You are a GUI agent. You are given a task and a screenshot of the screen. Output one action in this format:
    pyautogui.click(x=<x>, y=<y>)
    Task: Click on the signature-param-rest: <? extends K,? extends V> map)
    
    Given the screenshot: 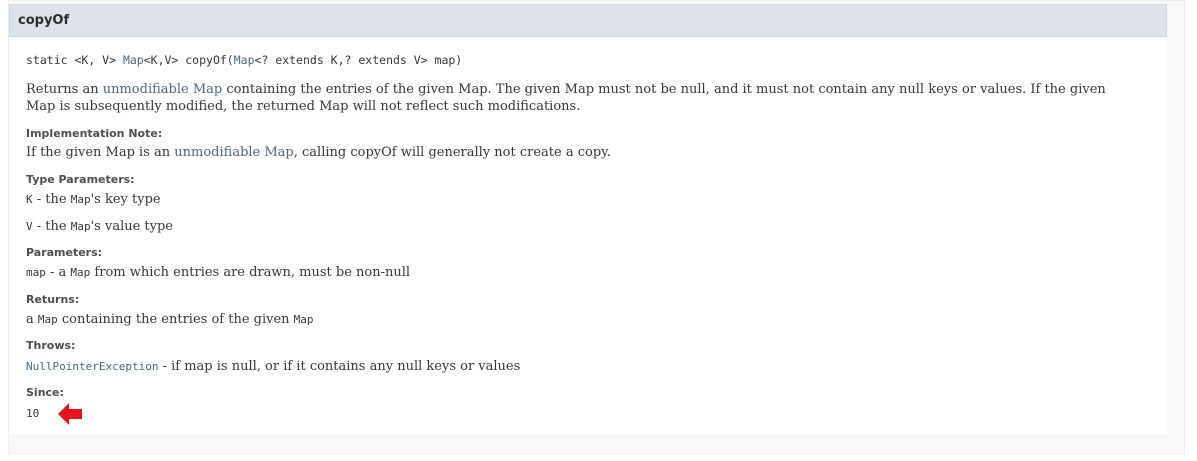 What is the action you would take?
    pyautogui.click(x=358, y=60)
    